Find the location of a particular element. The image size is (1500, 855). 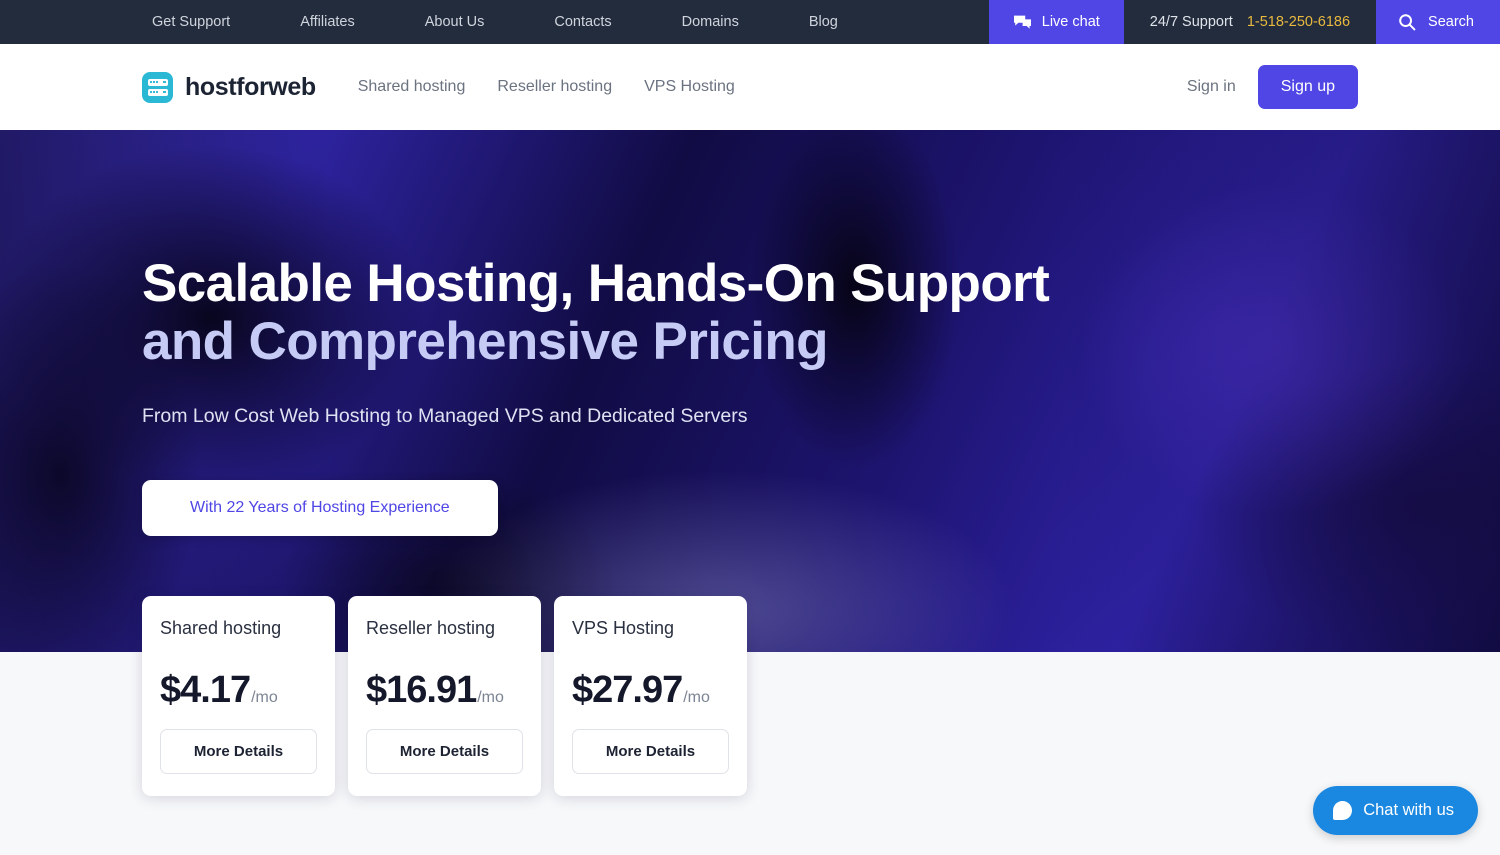

sign-in-link: Sign in is located at coordinates (1211, 87).